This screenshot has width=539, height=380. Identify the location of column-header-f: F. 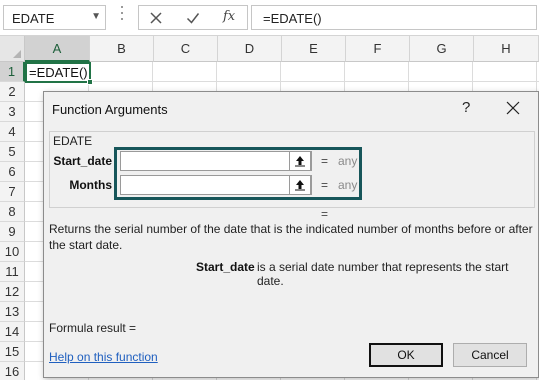
(378, 49).